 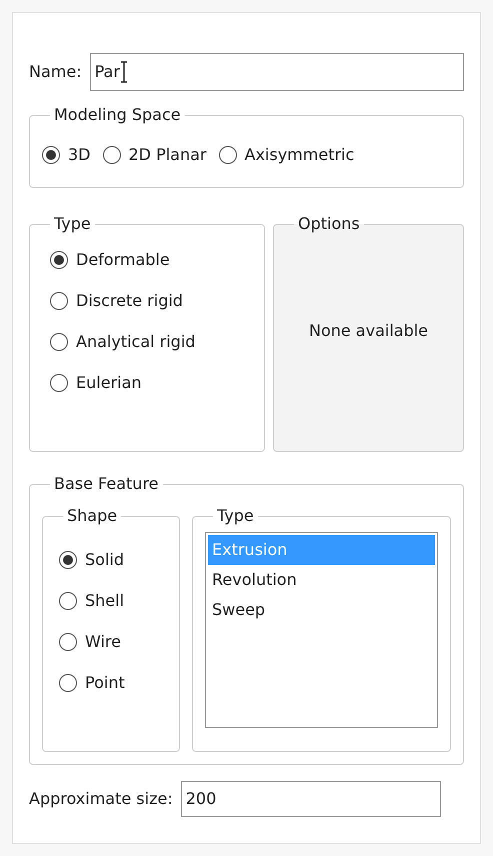 I want to click on text-cursor-icon, so click(x=124, y=72).